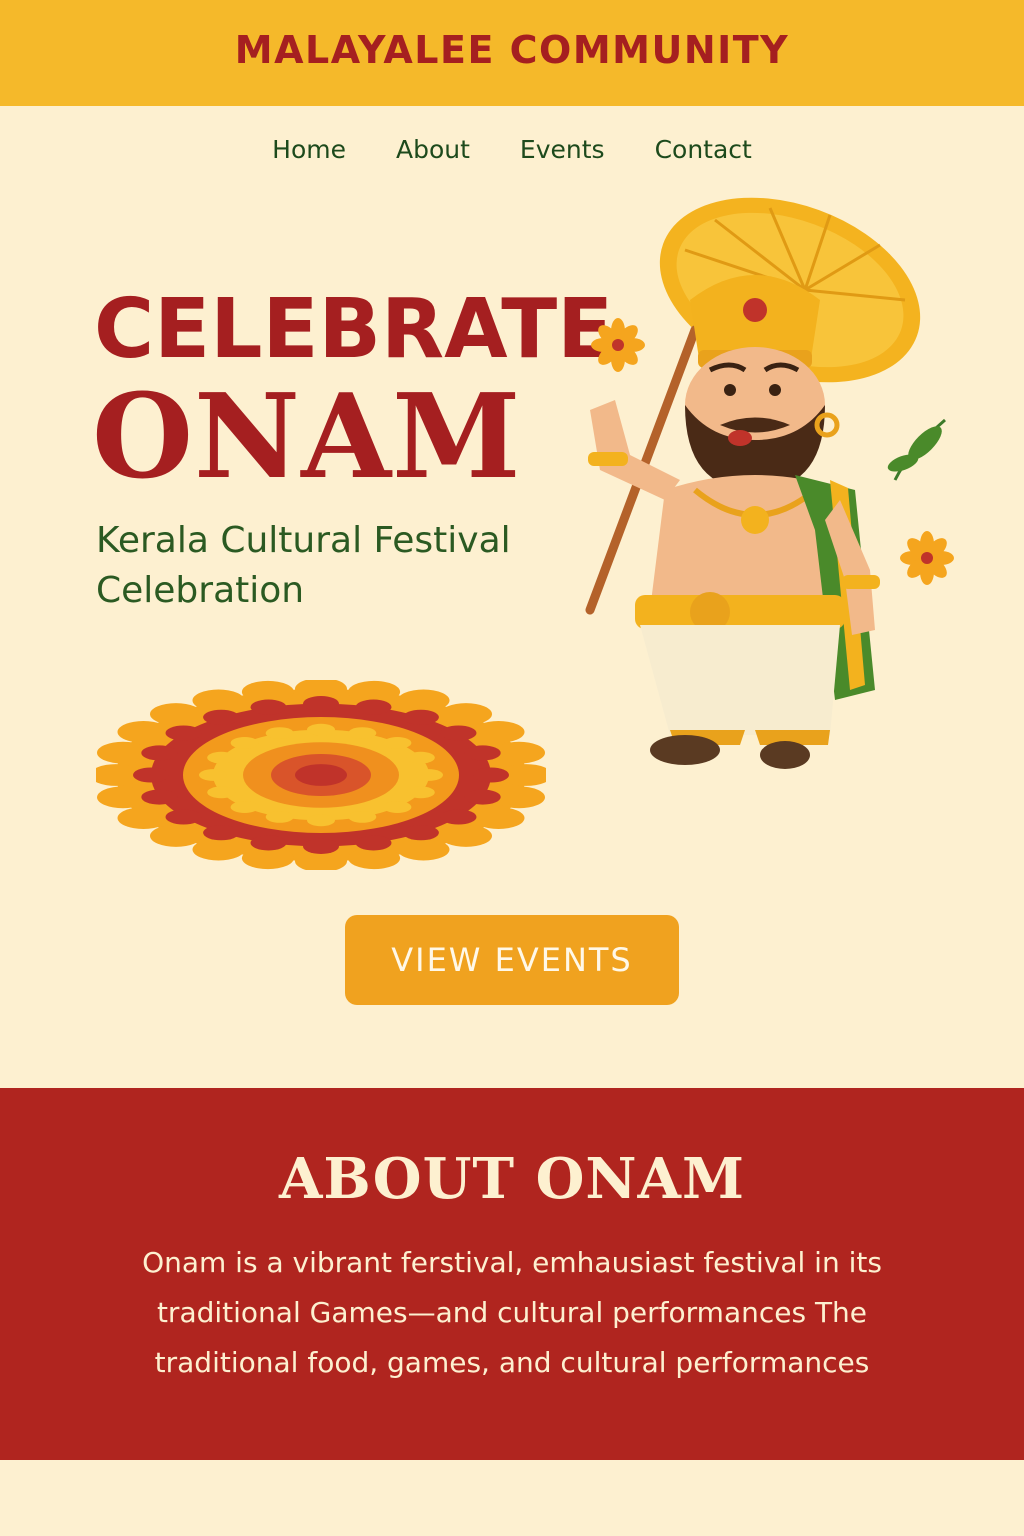 The width and height of the screenshot is (1024, 1536). I want to click on nav-events-link: Events, so click(562, 150).